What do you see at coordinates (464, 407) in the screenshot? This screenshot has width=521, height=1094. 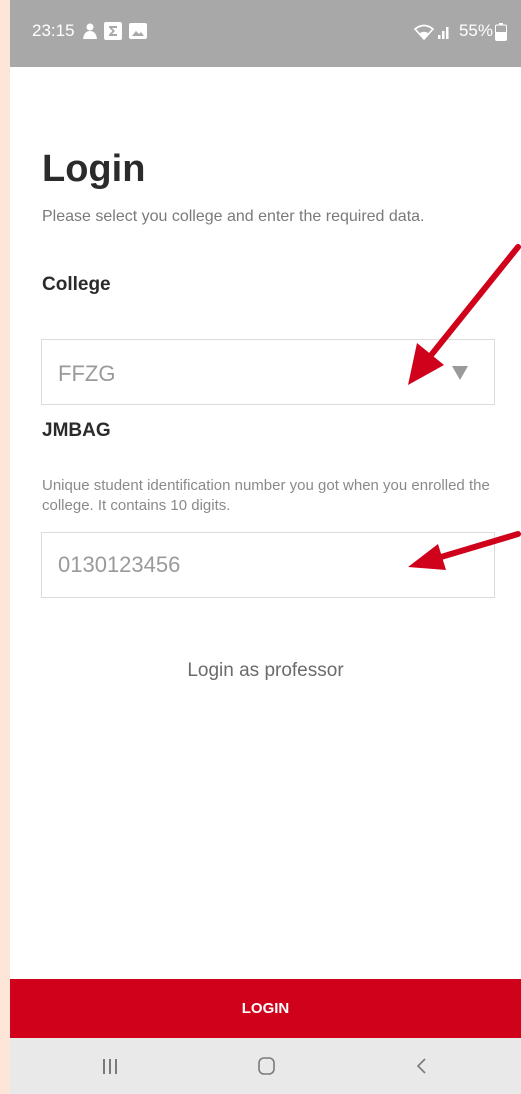 I see `annotation-arrows` at bounding box center [464, 407].